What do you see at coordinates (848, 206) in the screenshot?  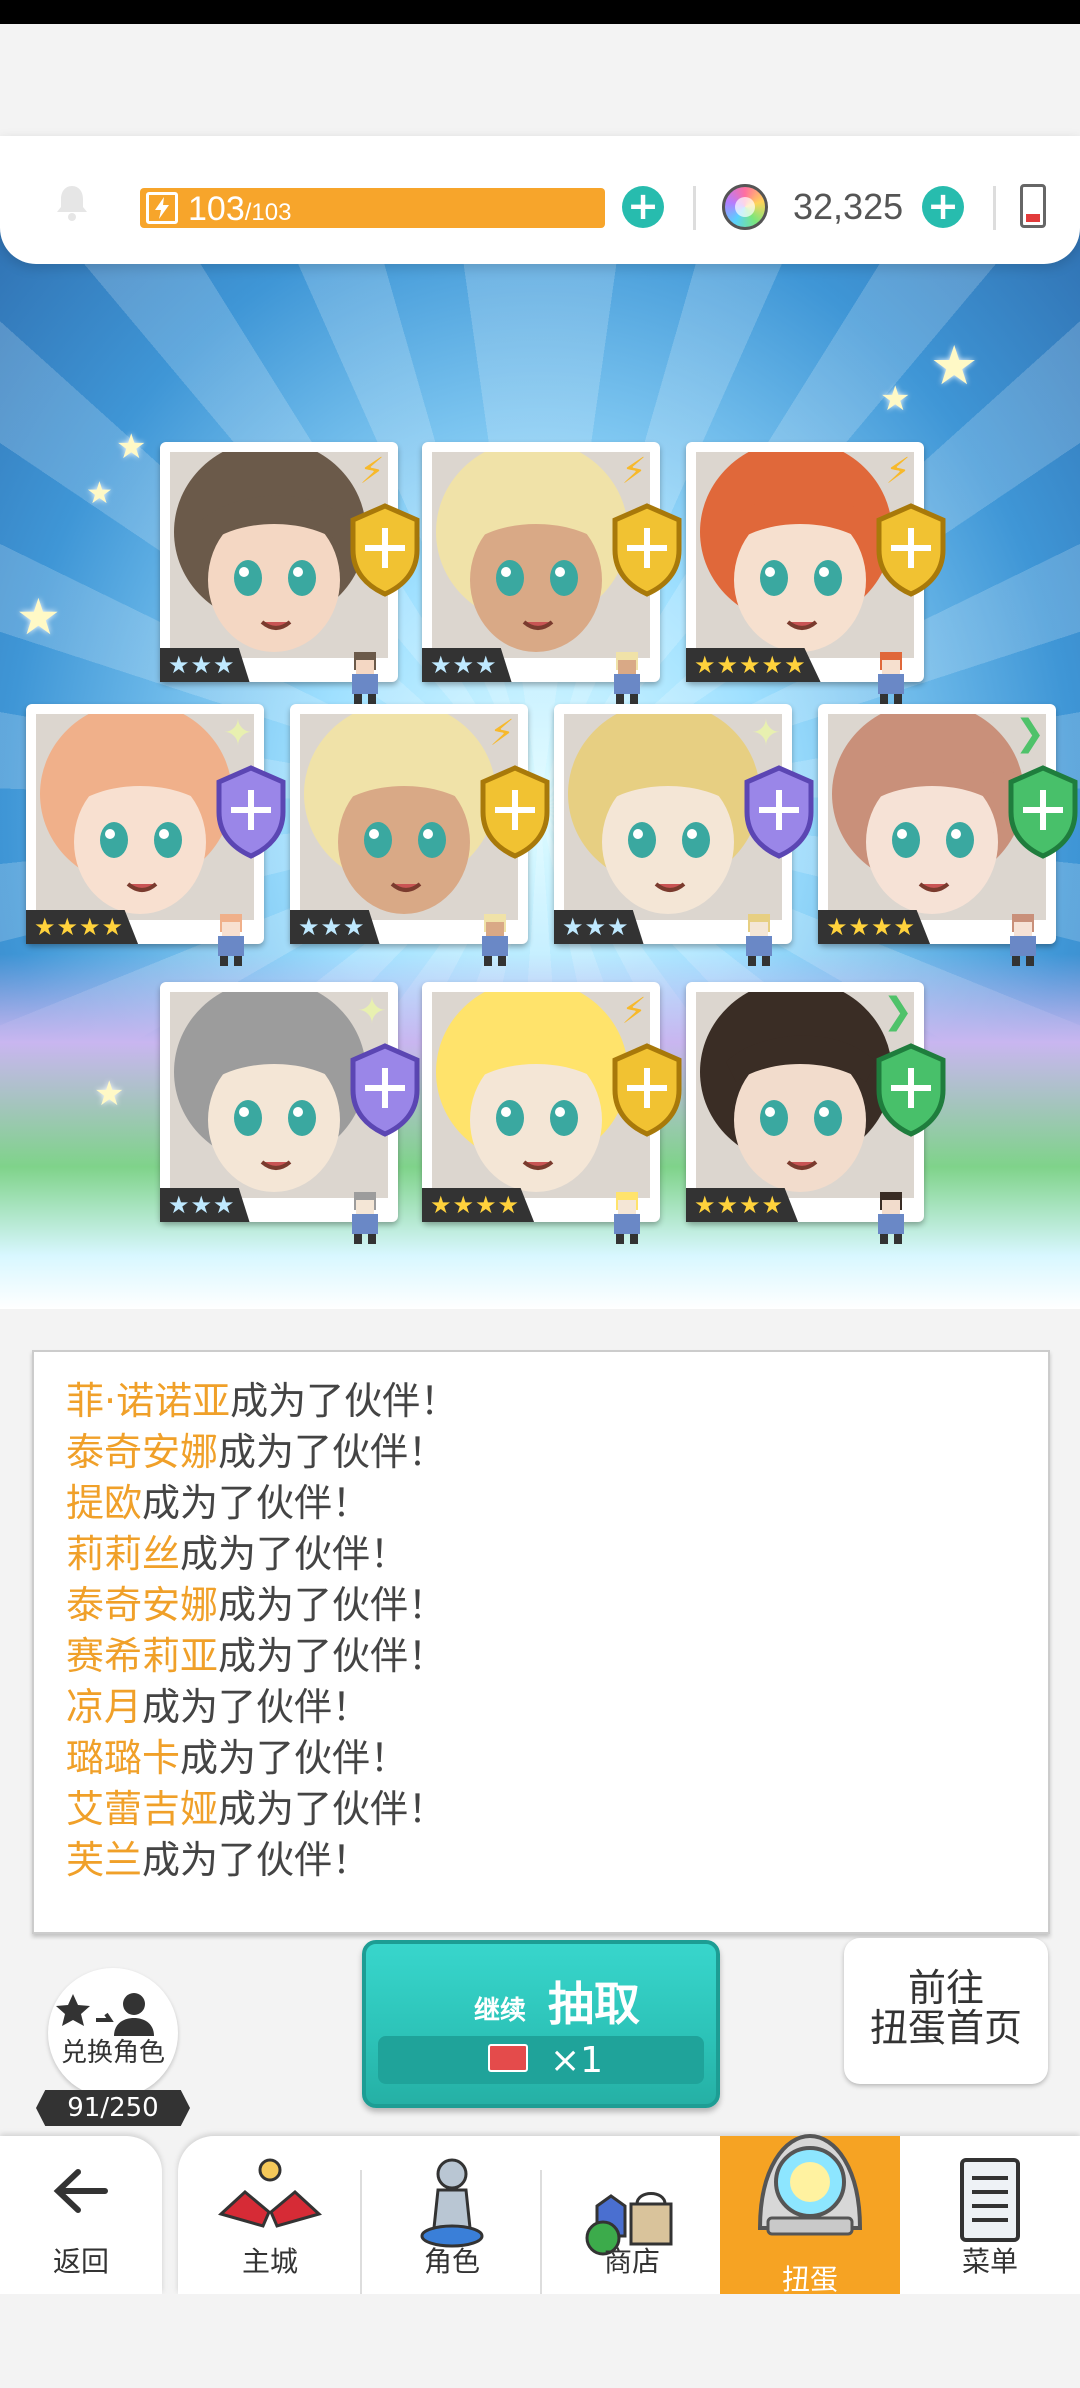 I see `gem-count: 32,325` at bounding box center [848, 206].